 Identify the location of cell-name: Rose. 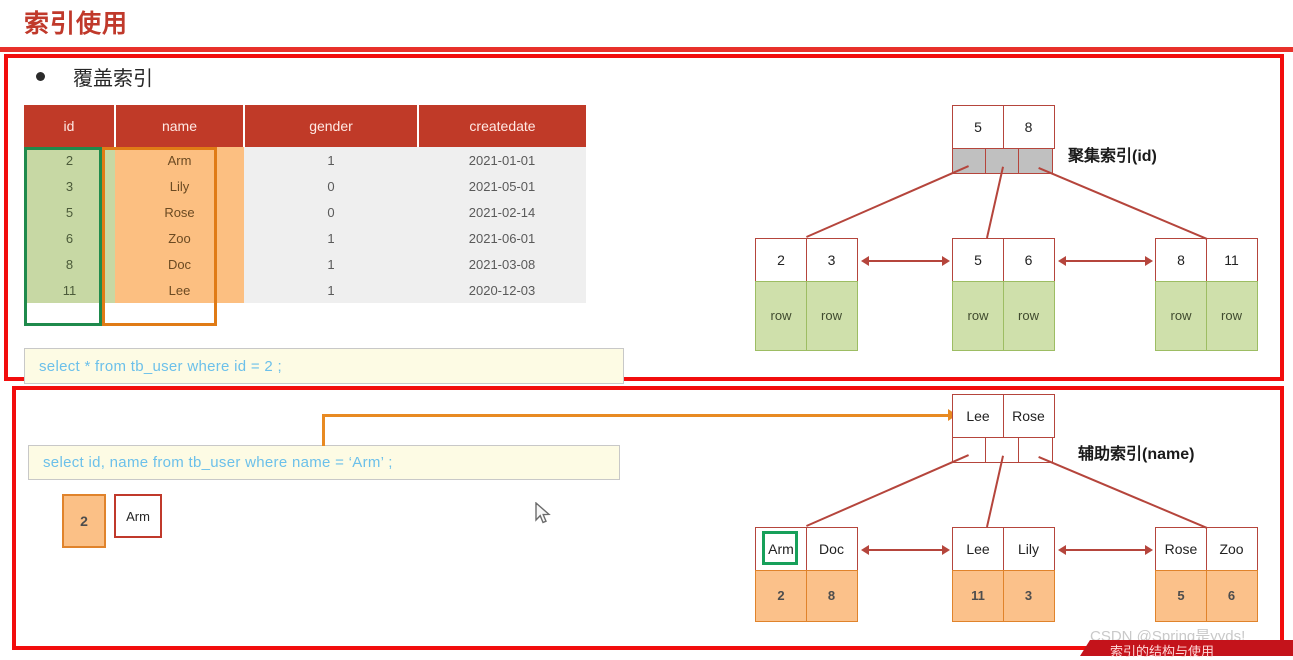
(179, 212).